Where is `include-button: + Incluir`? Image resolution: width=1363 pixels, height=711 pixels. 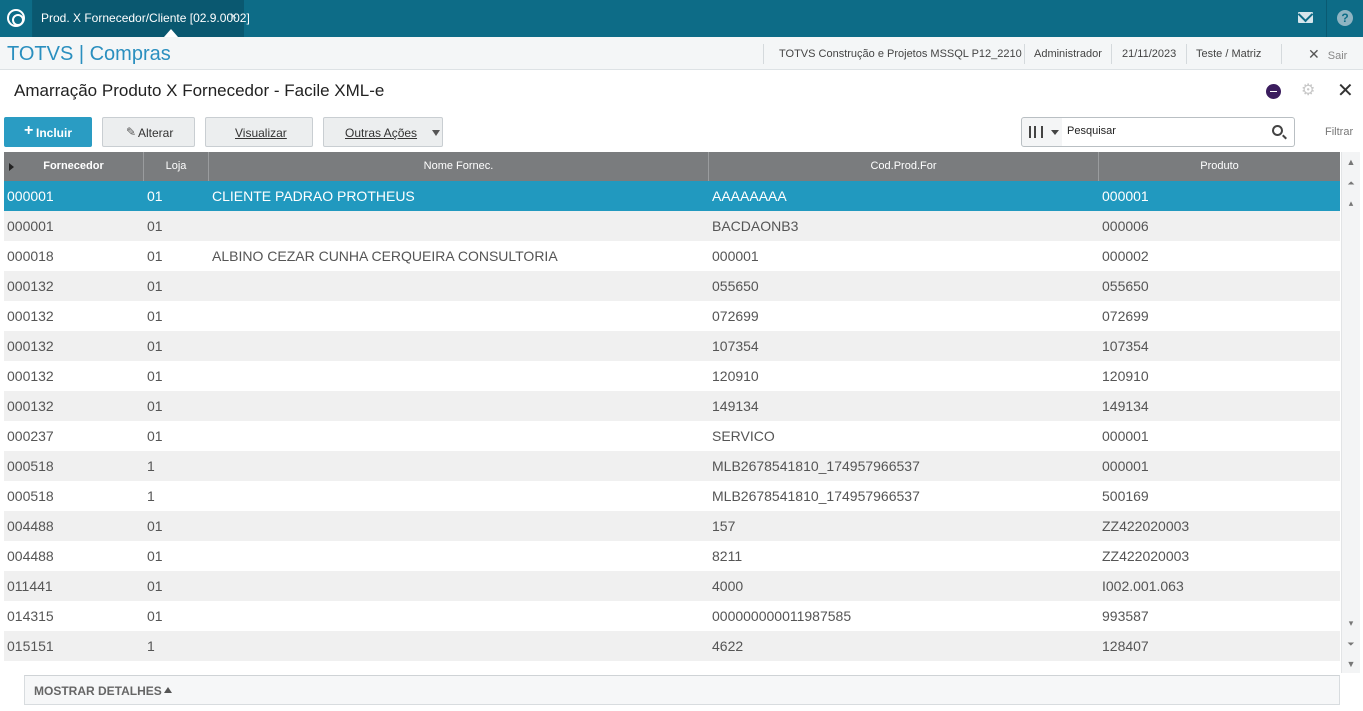 include-button: + Incluir is located at coordinates (48, 132).